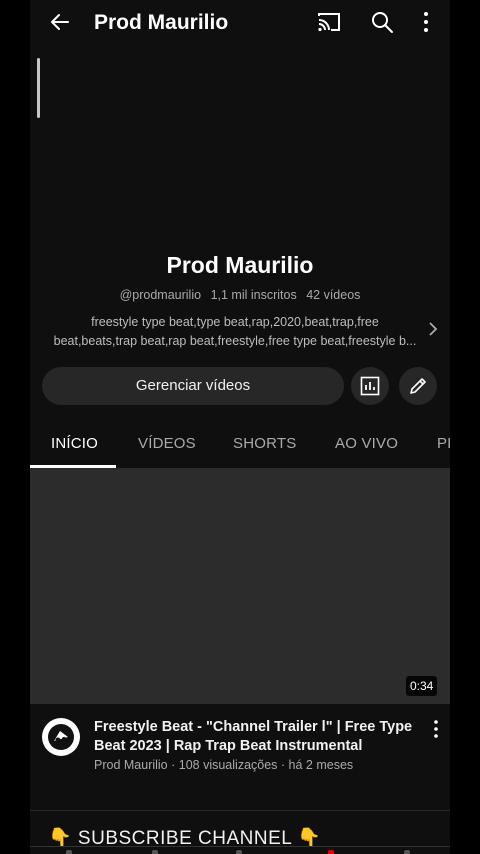 This screenshot has height=854, width=480. Describe the element at coordinates (160, 295) in the screenshot. I see `channel-handle: @prodmaurilio` at that location.